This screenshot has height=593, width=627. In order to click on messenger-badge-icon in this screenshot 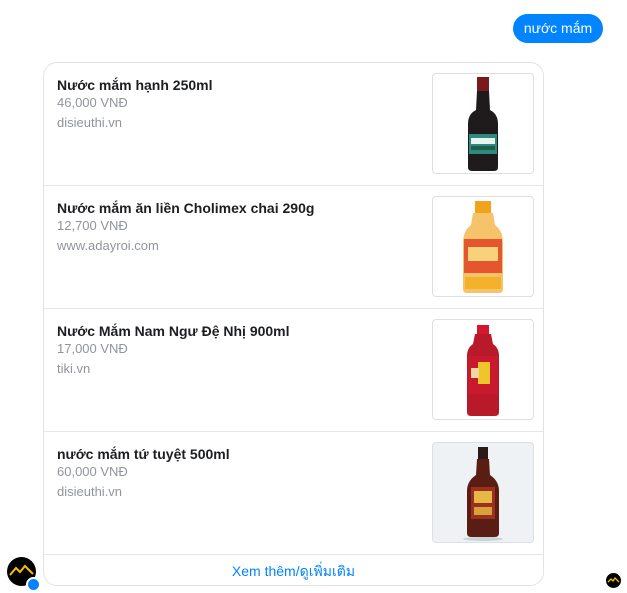, I will do `click(33, 584)`.